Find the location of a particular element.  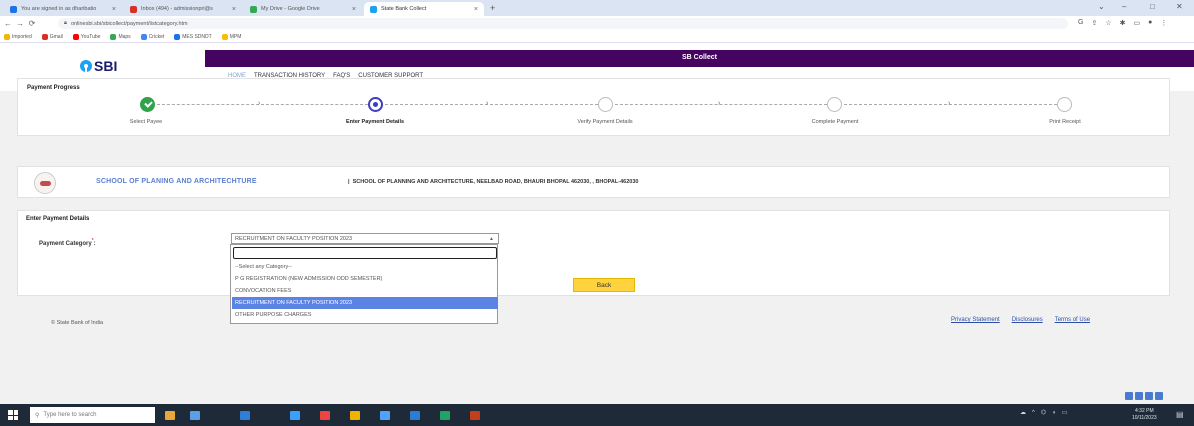

maximize-icon: □ is located at coordinates (1152, 6).